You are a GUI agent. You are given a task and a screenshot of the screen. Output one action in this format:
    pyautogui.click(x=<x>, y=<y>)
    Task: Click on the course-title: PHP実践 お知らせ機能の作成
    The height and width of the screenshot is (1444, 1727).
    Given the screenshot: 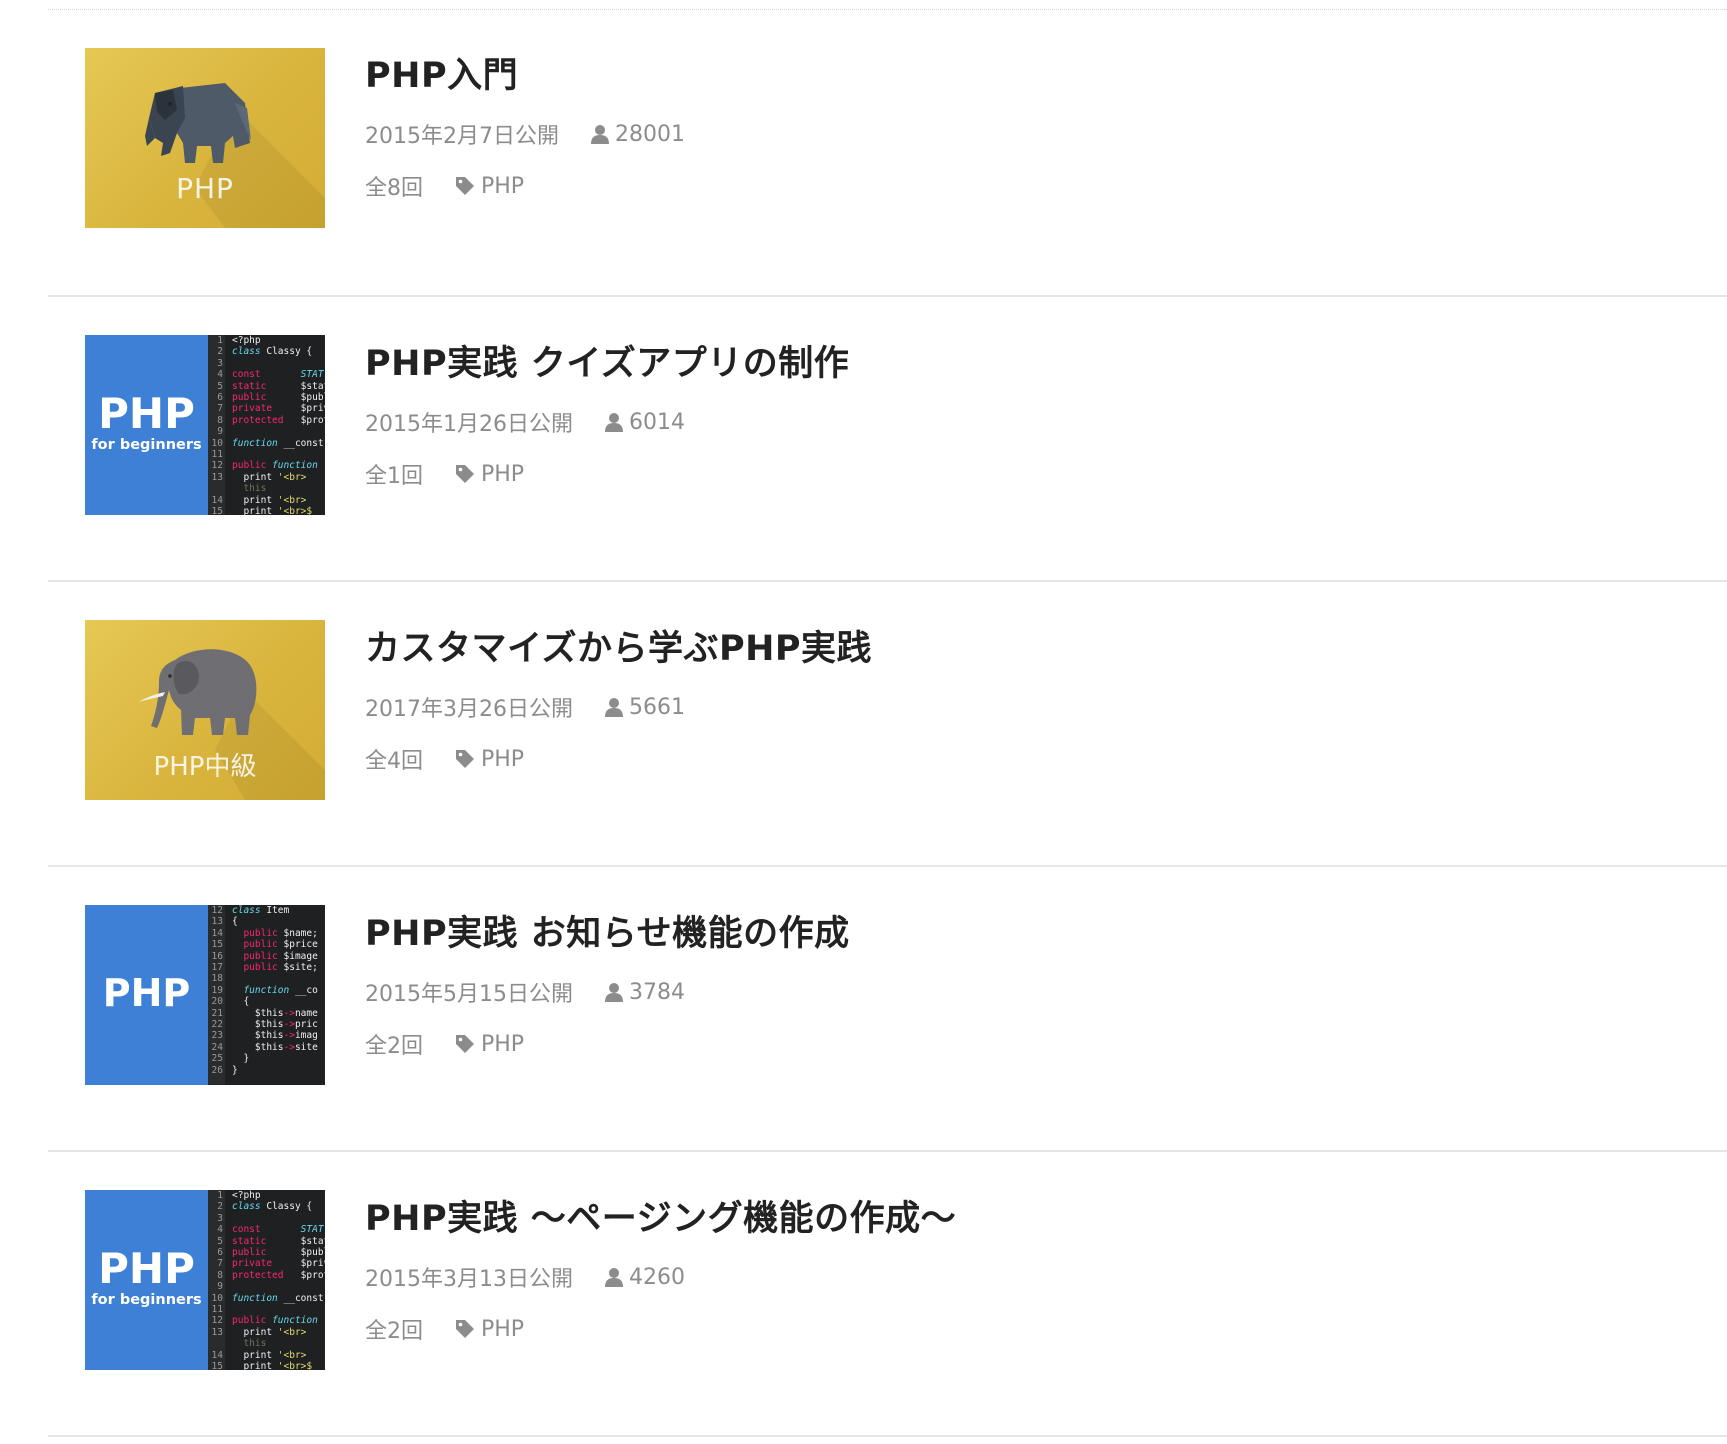 What is the action you would take?
    pyautogui.click(x=607, y=934)
    